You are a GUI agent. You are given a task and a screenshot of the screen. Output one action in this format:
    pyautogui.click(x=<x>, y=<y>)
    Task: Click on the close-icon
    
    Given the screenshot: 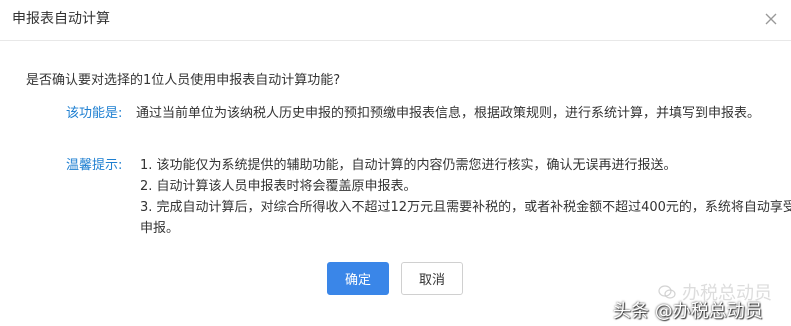 What is the action you would take?
    pyautogui.click(x=771, y=19)
    